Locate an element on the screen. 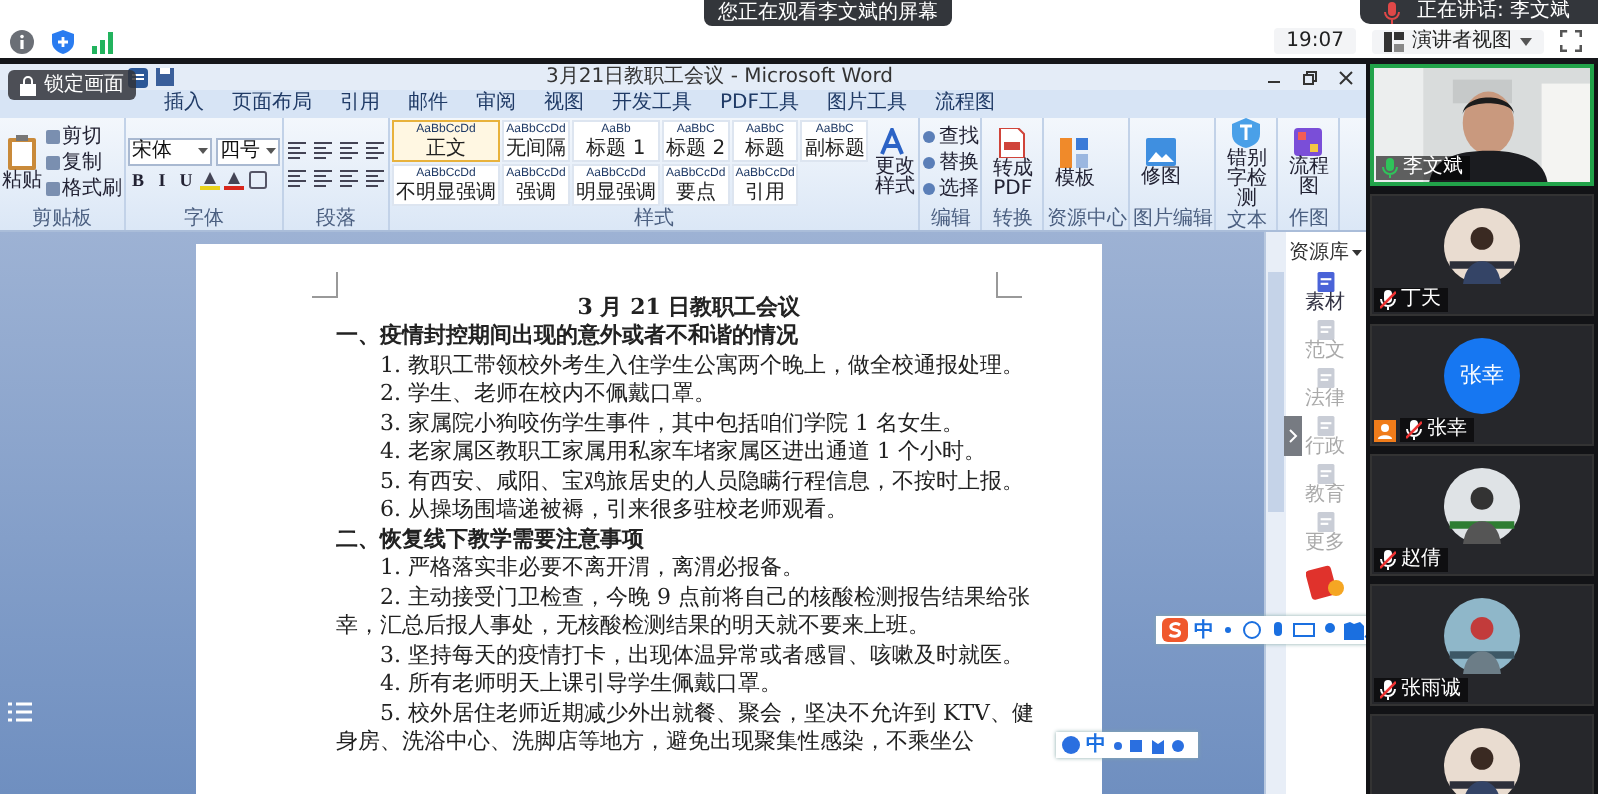  ribbon-group-label: 作图 is located at coordinates (1308, 219).